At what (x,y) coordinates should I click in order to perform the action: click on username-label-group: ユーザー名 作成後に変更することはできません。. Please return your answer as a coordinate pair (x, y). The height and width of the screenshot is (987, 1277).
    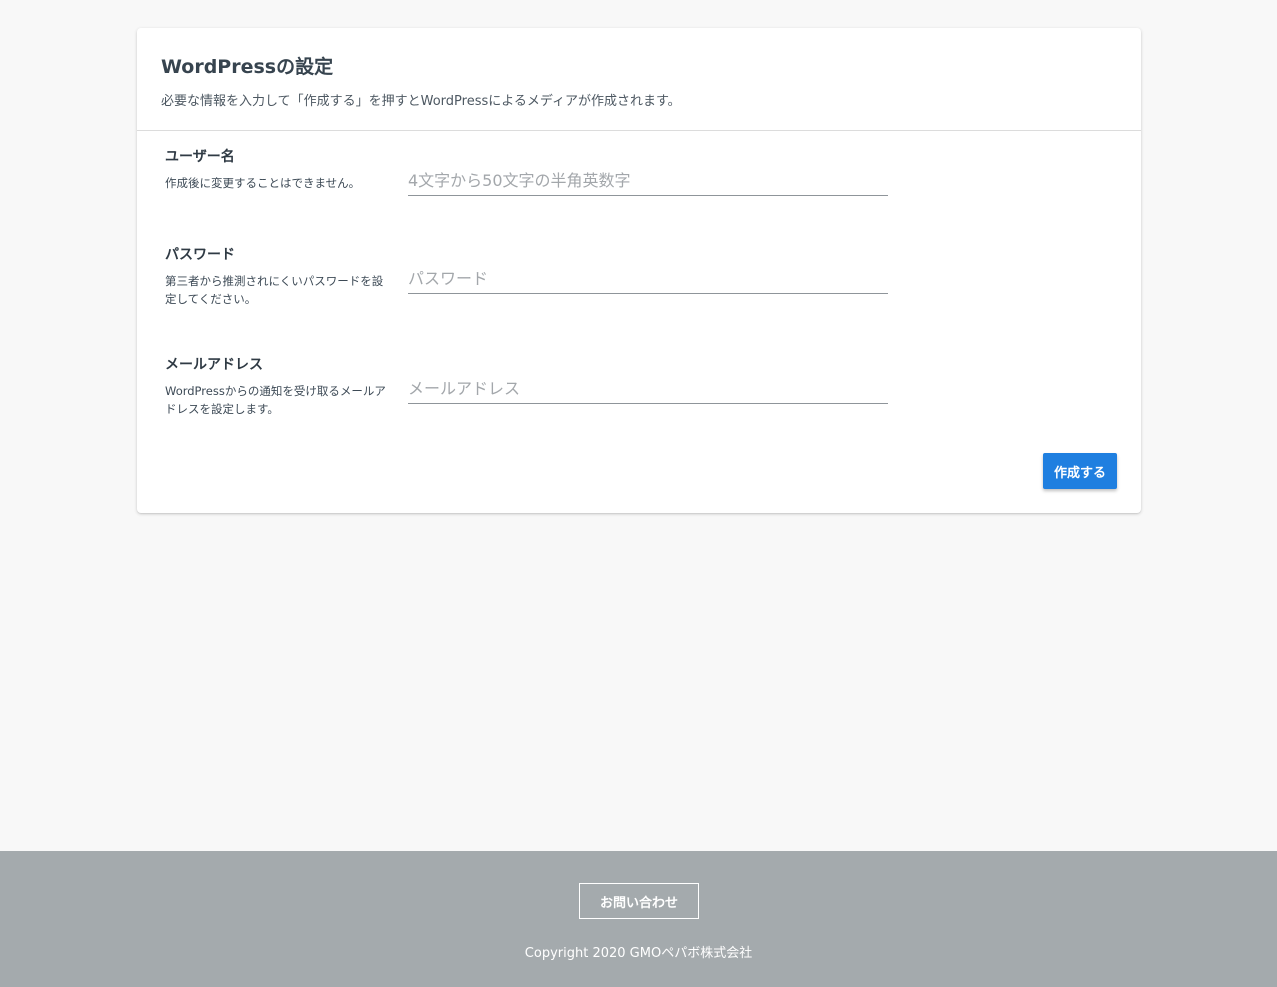
    Looking at the image, I should click on (276, 170).